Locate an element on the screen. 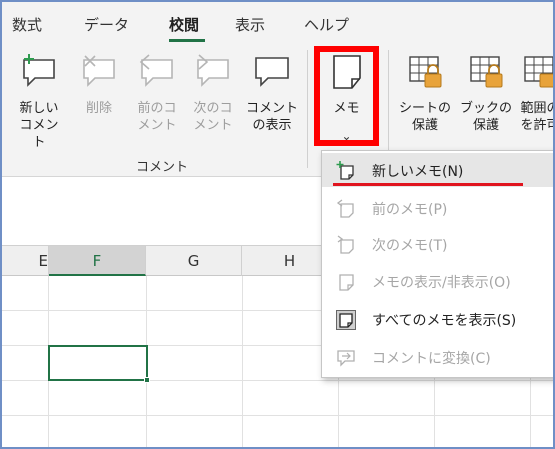 Image resolution: width=555 pixels, height=449 pixels. menu-item-label: メモの表示/非表示(O) is located at coordinates (441, 283).